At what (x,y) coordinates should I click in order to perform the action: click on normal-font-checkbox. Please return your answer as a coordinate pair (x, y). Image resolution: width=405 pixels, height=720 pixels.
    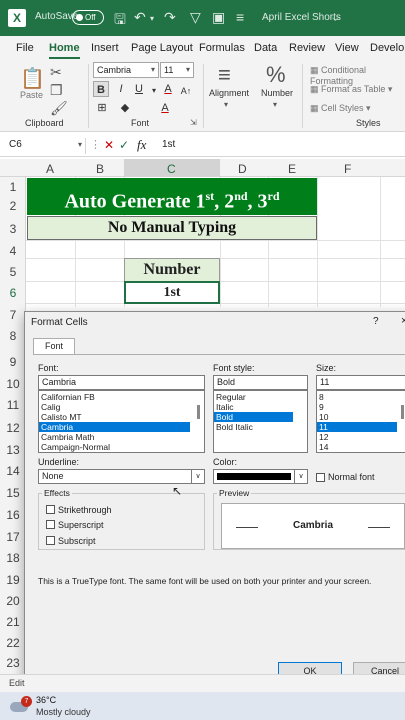
    Looking at the image, I should click on (320, 477).